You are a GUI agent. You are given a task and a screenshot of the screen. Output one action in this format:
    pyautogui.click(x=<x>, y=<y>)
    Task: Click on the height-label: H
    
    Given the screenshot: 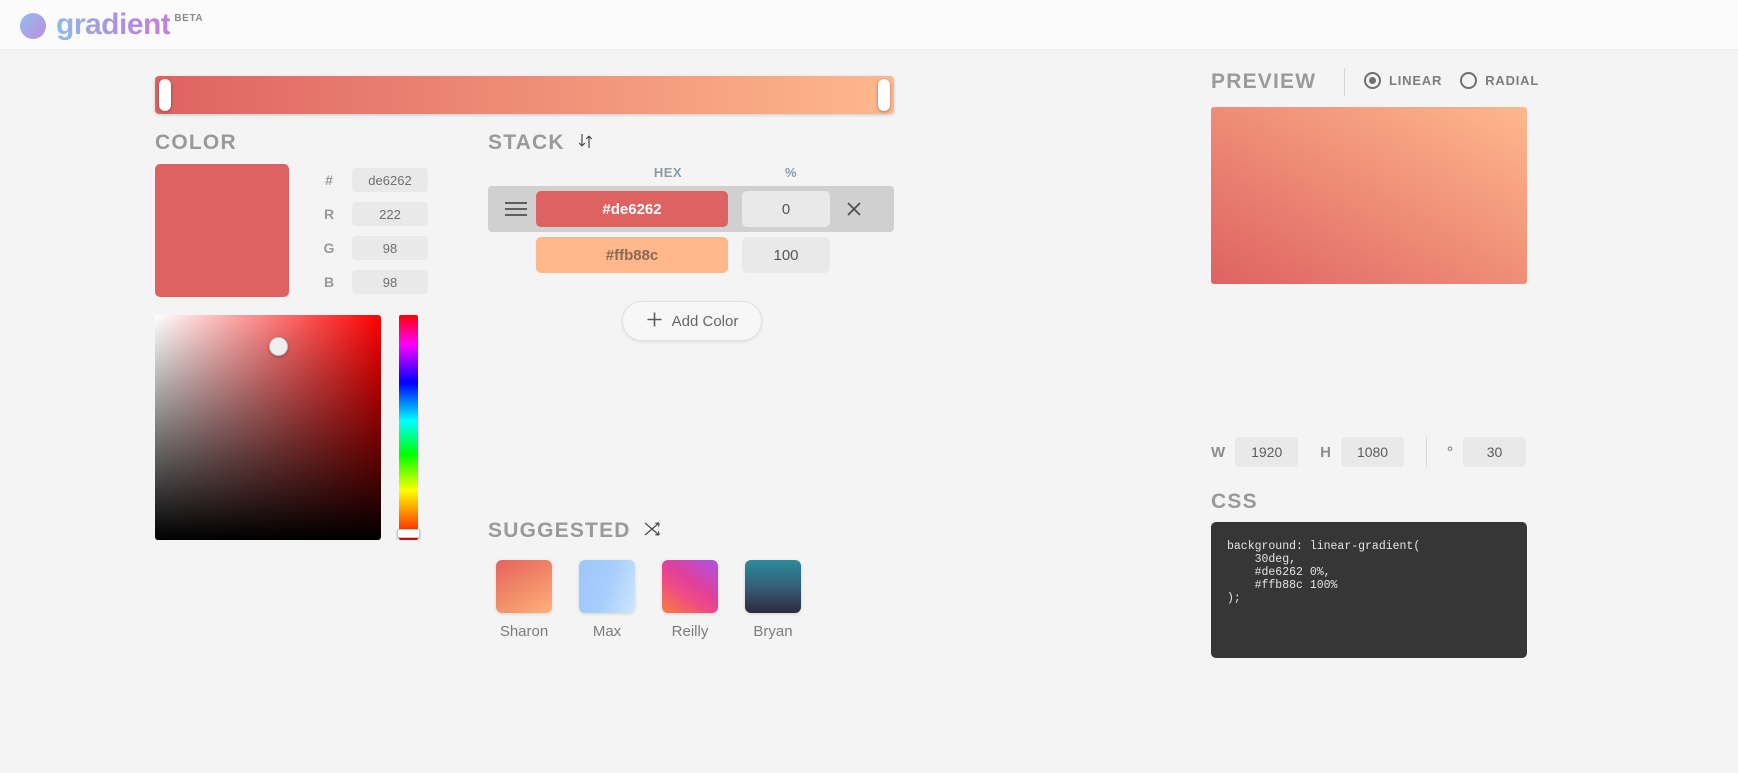 What is the action you would take?
    pyautogui.click(x=1326, y=452)
    